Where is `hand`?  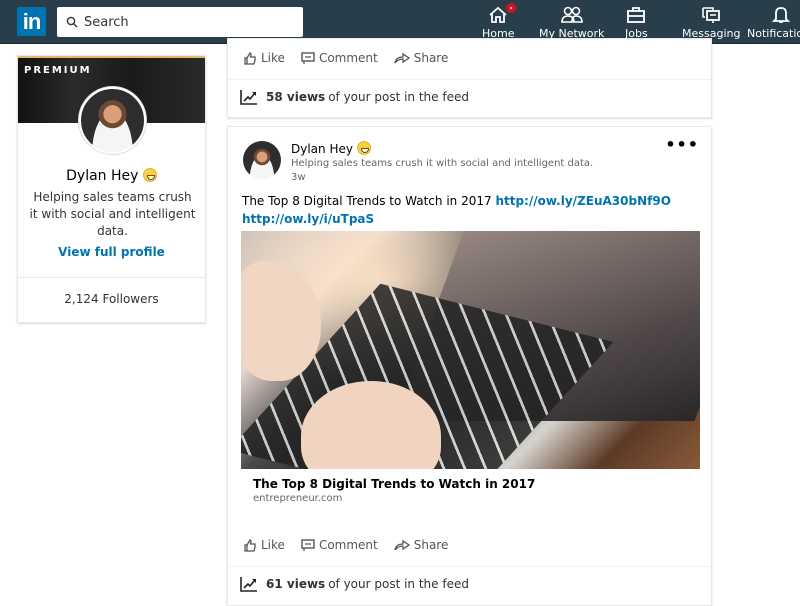 hand is located at coordinates (281, 321).